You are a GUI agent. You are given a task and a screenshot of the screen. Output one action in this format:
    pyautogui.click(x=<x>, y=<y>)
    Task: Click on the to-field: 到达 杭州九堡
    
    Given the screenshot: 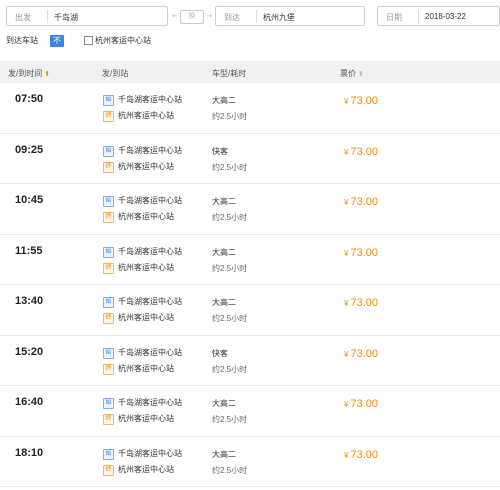 What is the action you would take?
    pyautogui.click(x=290, y=16)
    